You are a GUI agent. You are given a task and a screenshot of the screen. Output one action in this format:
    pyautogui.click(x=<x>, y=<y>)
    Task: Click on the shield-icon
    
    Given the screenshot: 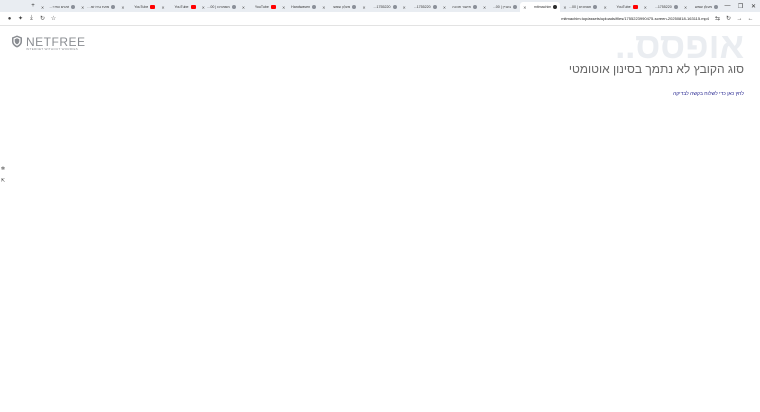 What is the action you would take?
    pyautogui.click(x=17, y=41)
    